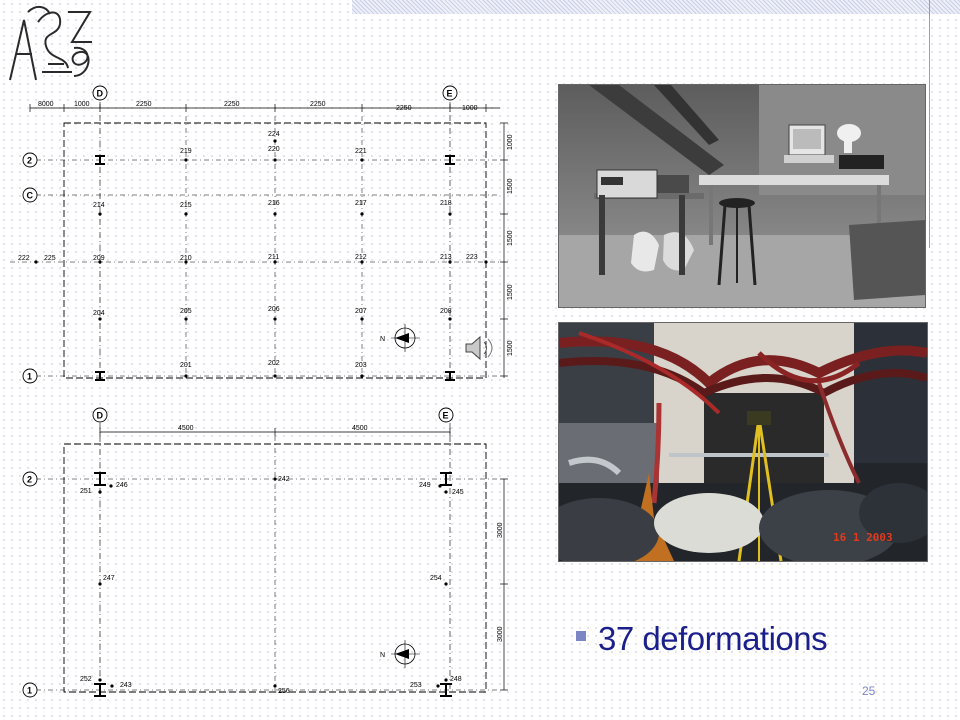  What do you see at coordinates (122, 485) in the screenshot?
I see `point-label: 246` at bounding box center [122, 485].